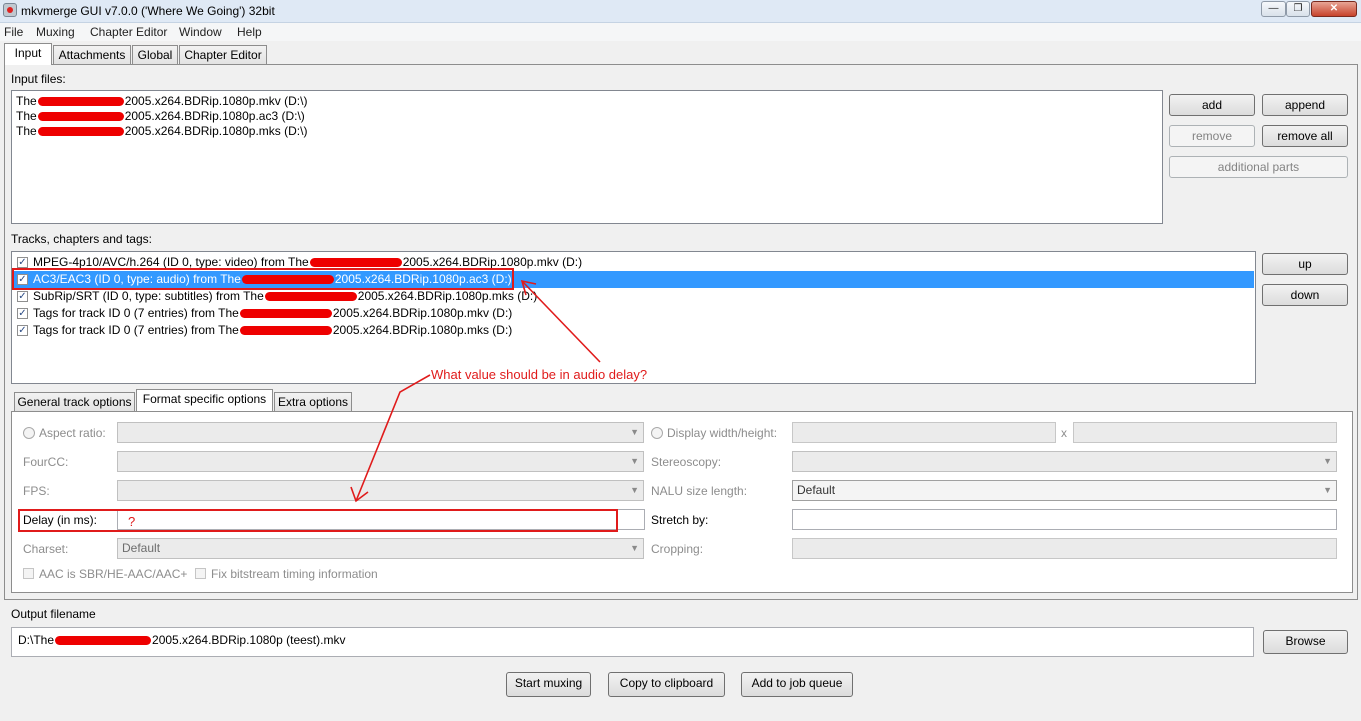 The height and width of the screenshot is (721, 1361). Describe the element at coordinates (393, 438) in the screenshot. I see `annotation-arrow-down` at that location.